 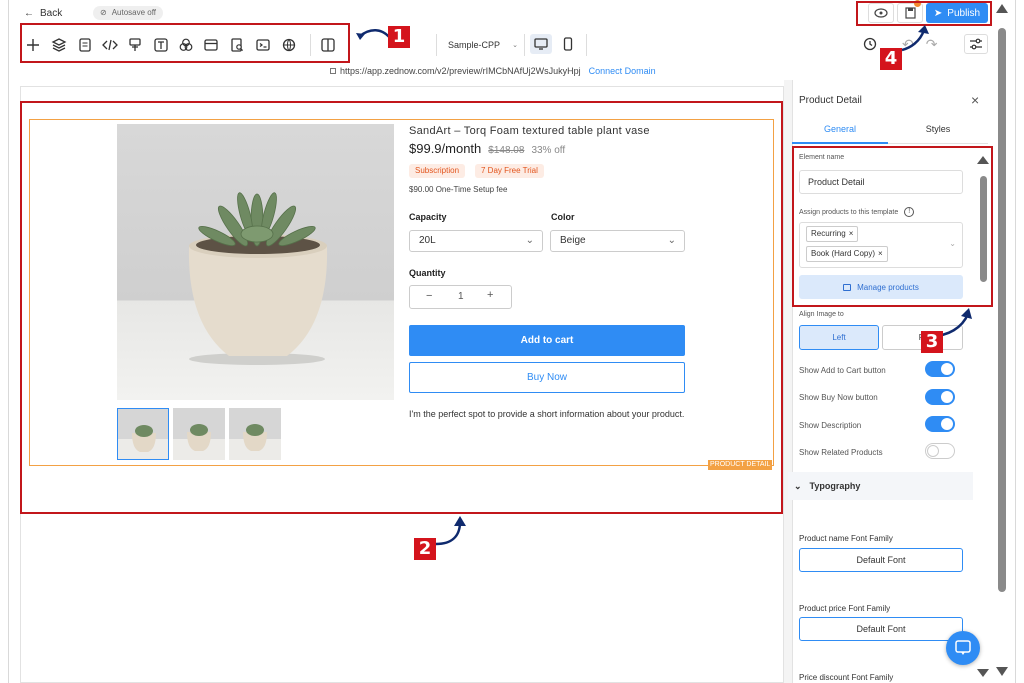 What do you see at coordinates (830, 100) in the screenshot?
I see `panel-title: Product Detail` at bounding box center [830, 100].